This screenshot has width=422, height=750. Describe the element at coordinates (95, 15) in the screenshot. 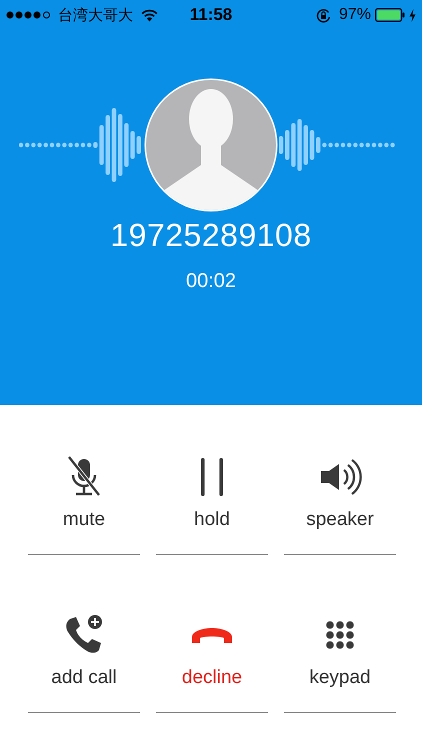

I see `carrier-name: 台湾大哥大` at that location.